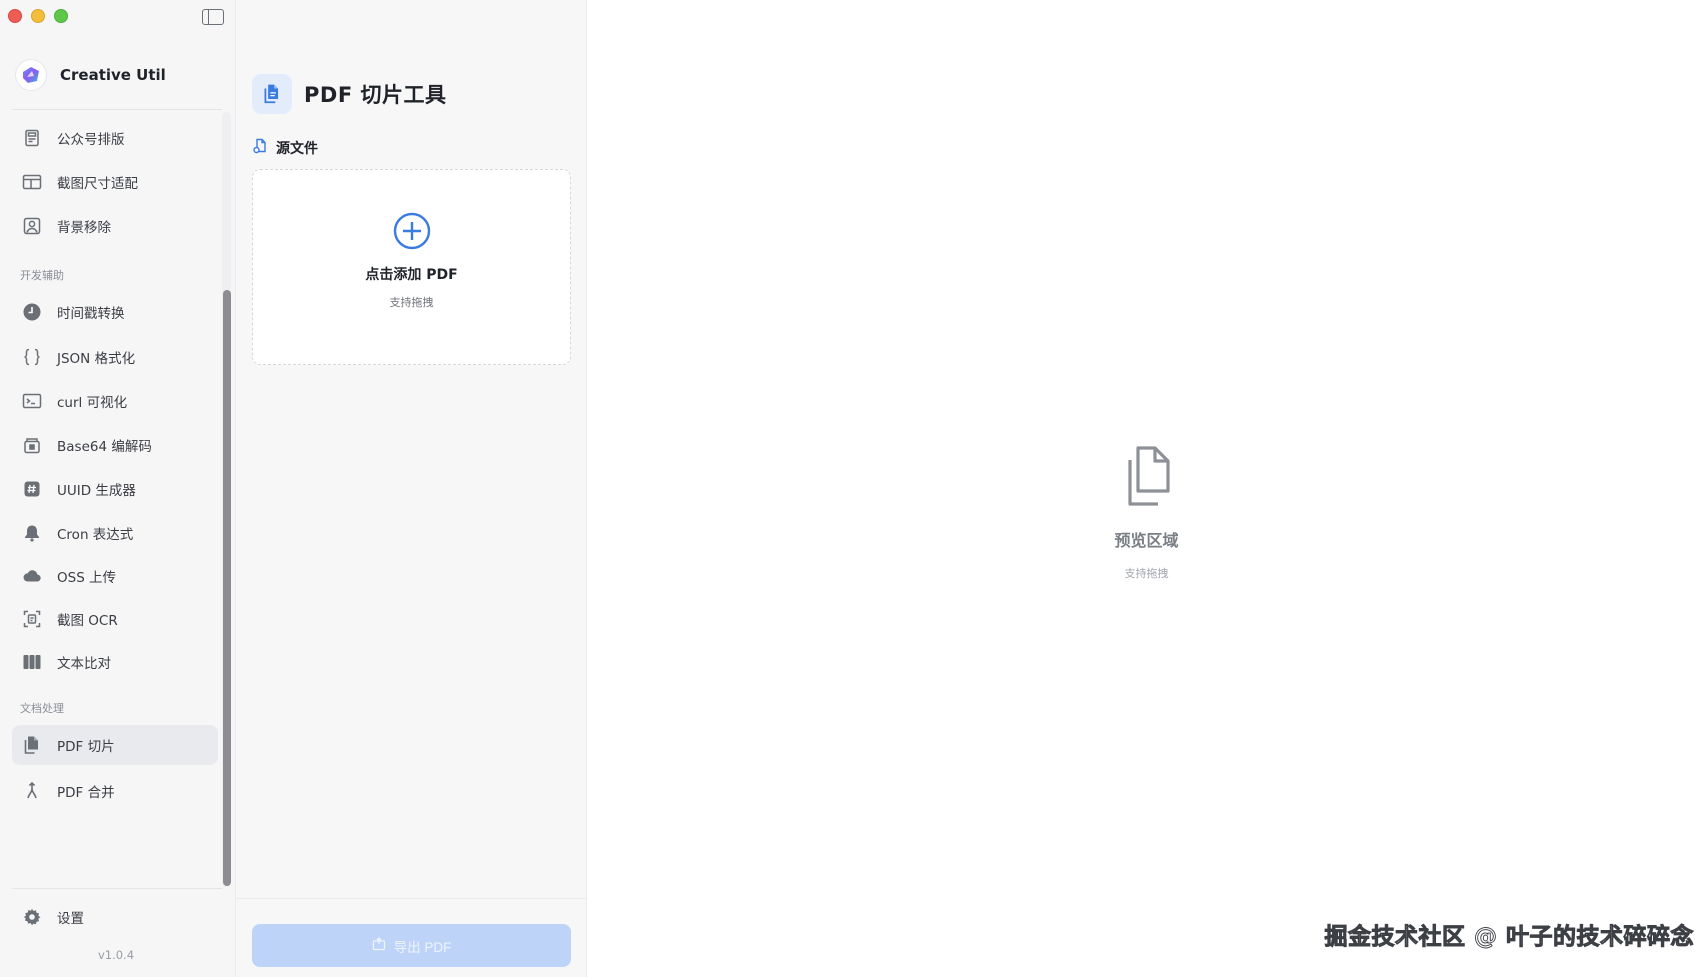  I want to click on sidebar-item-label: OSS 上传, so click(87, 578).